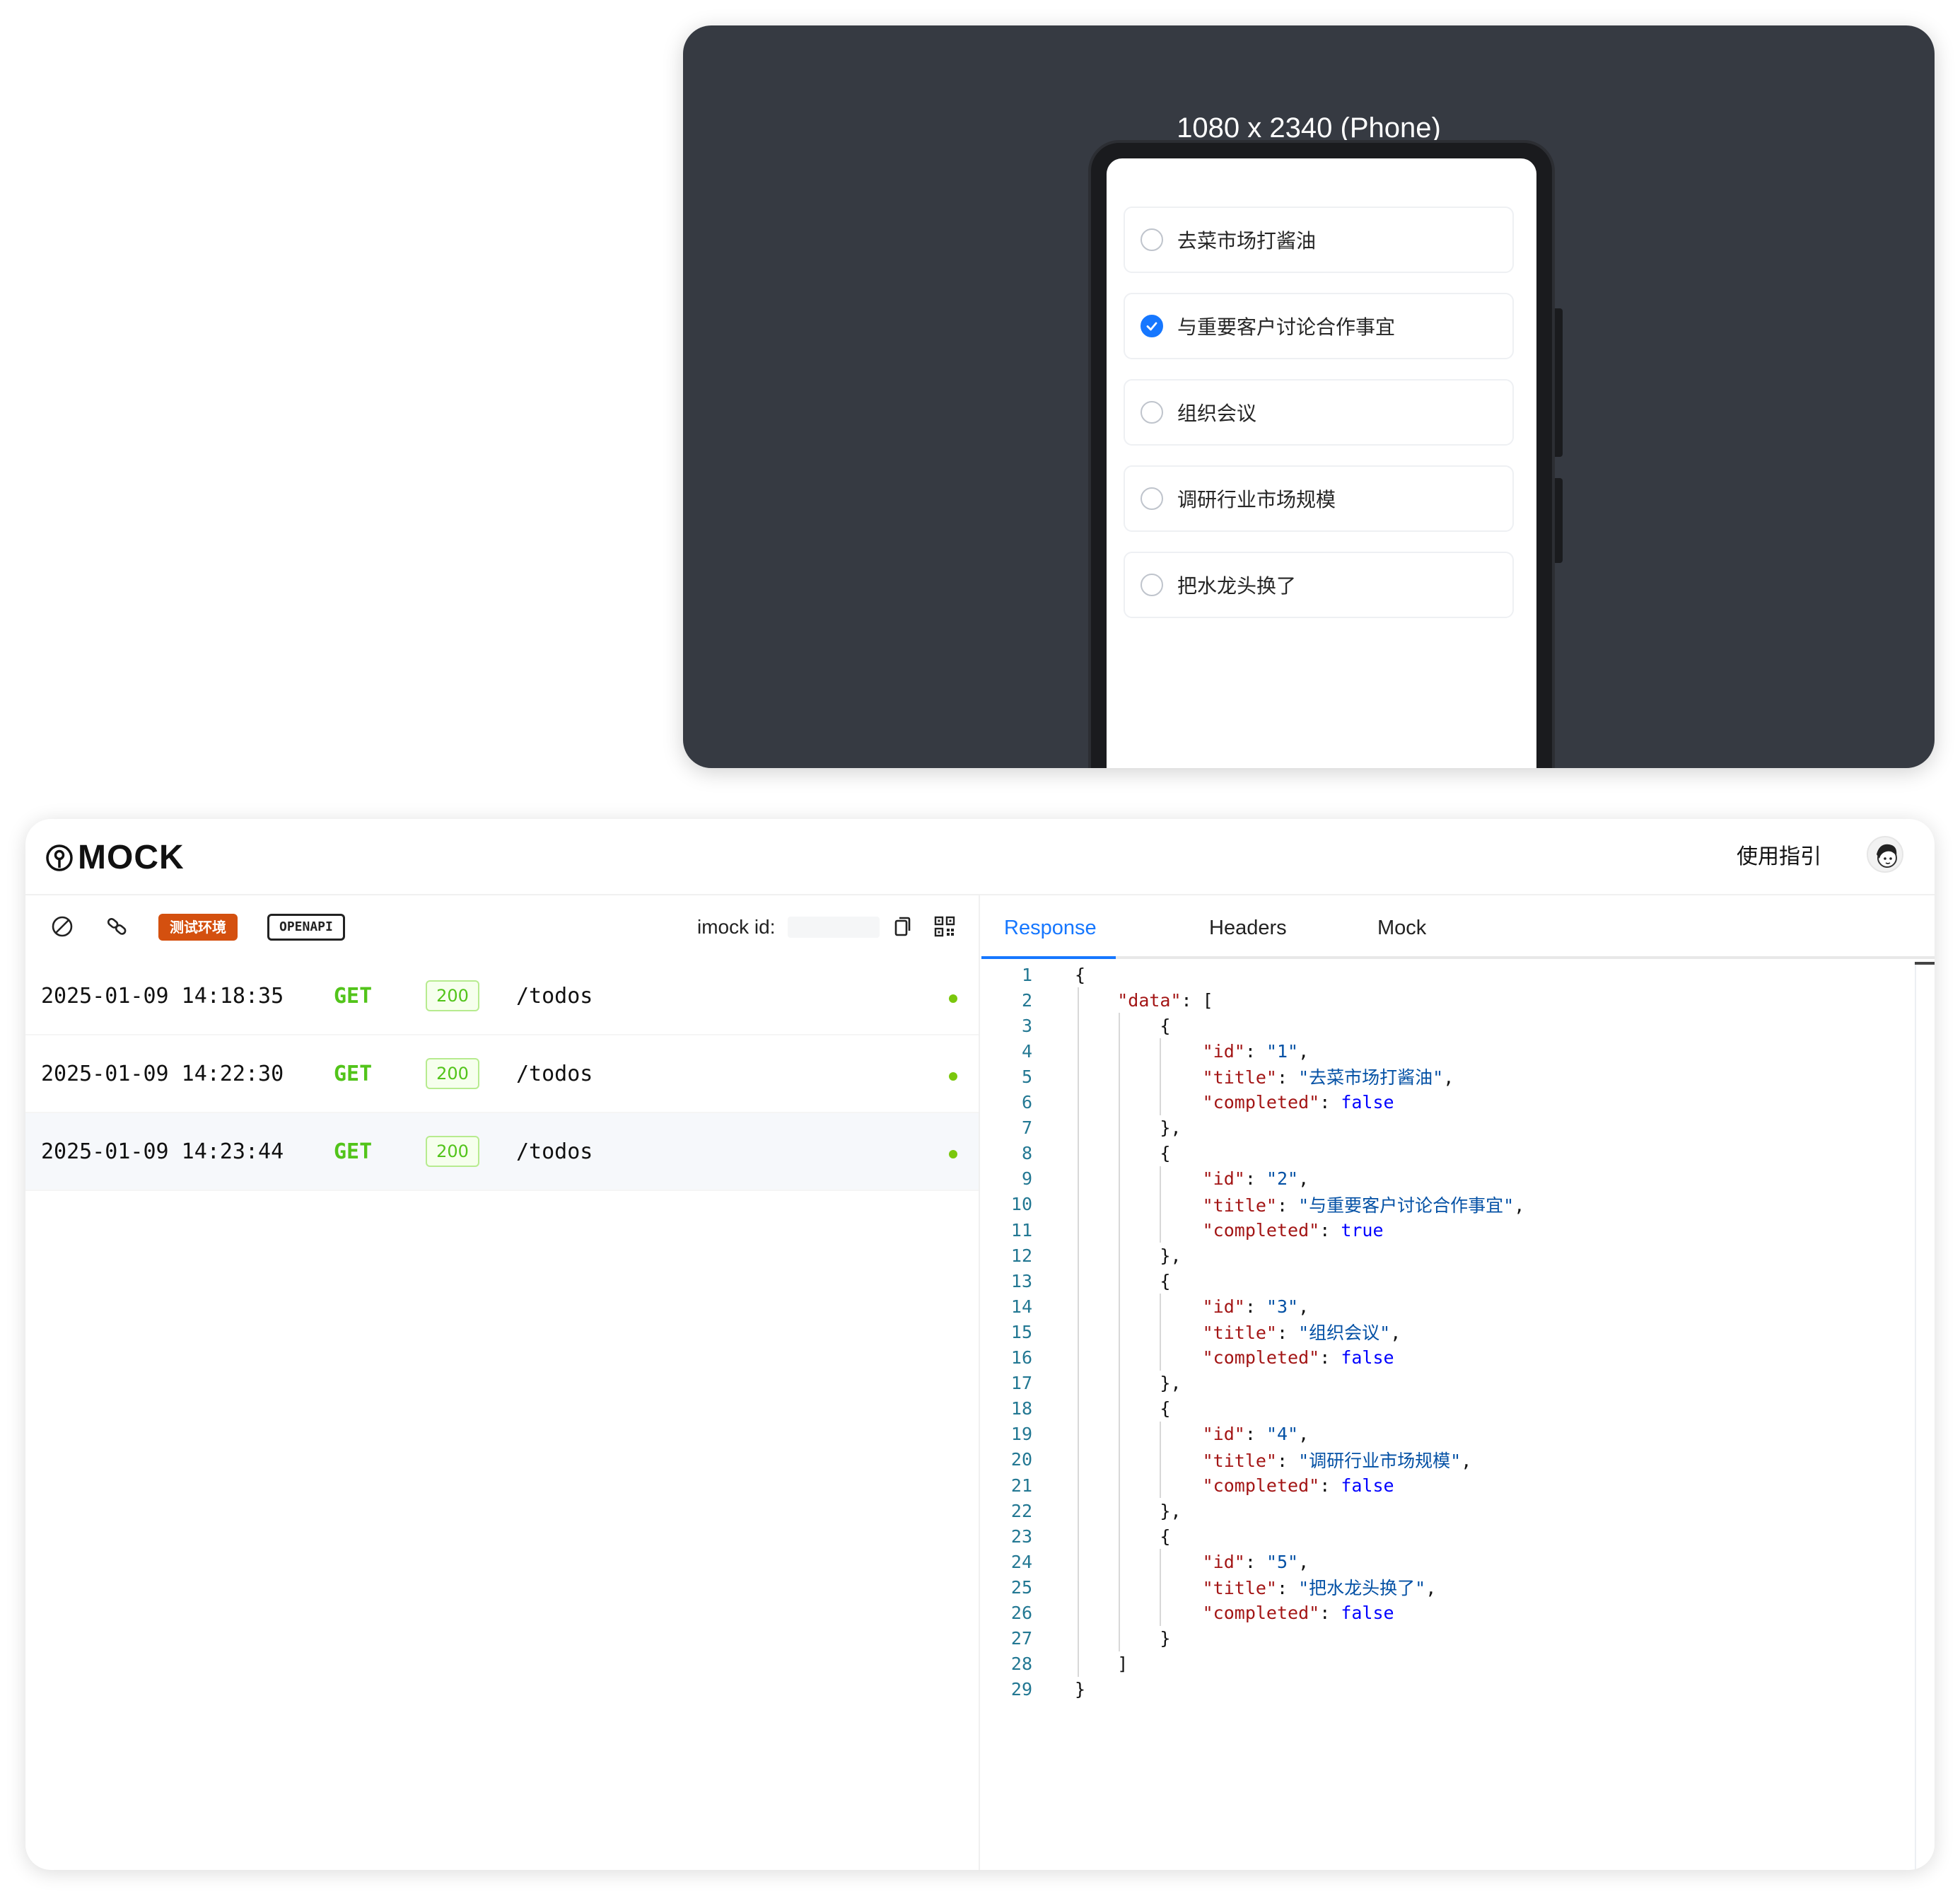 Image resolution: width=1960 pixels, height=1894 pixels. I want to click on line-number: 22, so click(1021, 1510).